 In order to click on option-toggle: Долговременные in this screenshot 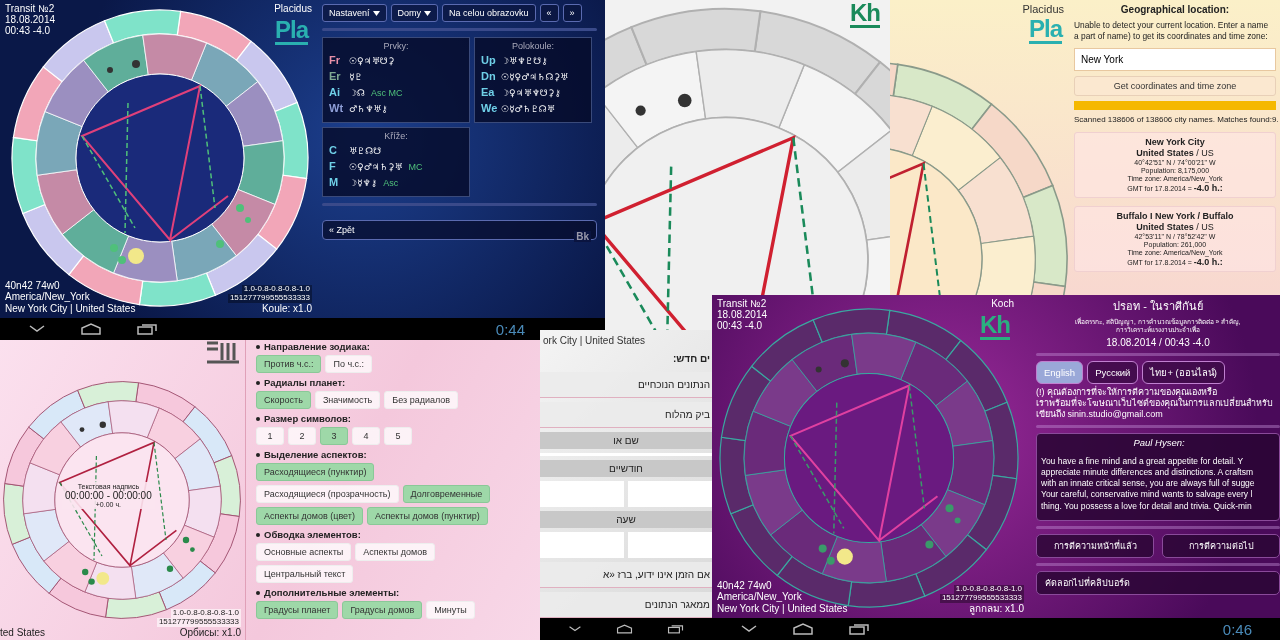, I will do `click(446, 494)`.